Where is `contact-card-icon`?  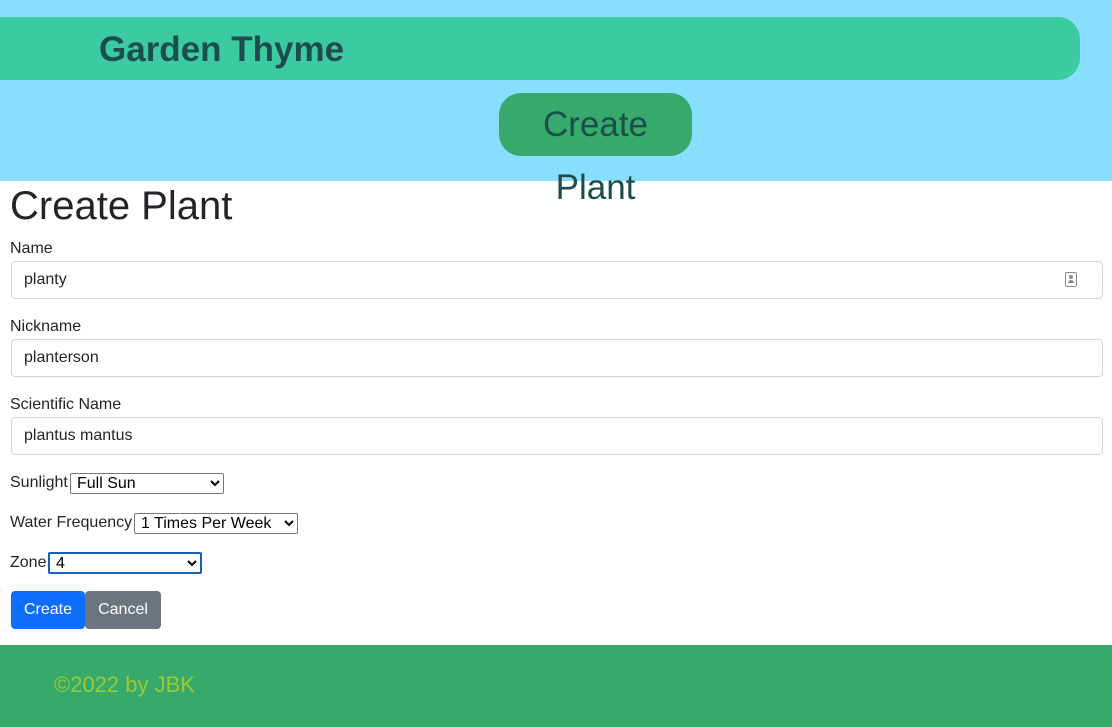 contact-card-icon is located at coordinates (1071, 279).